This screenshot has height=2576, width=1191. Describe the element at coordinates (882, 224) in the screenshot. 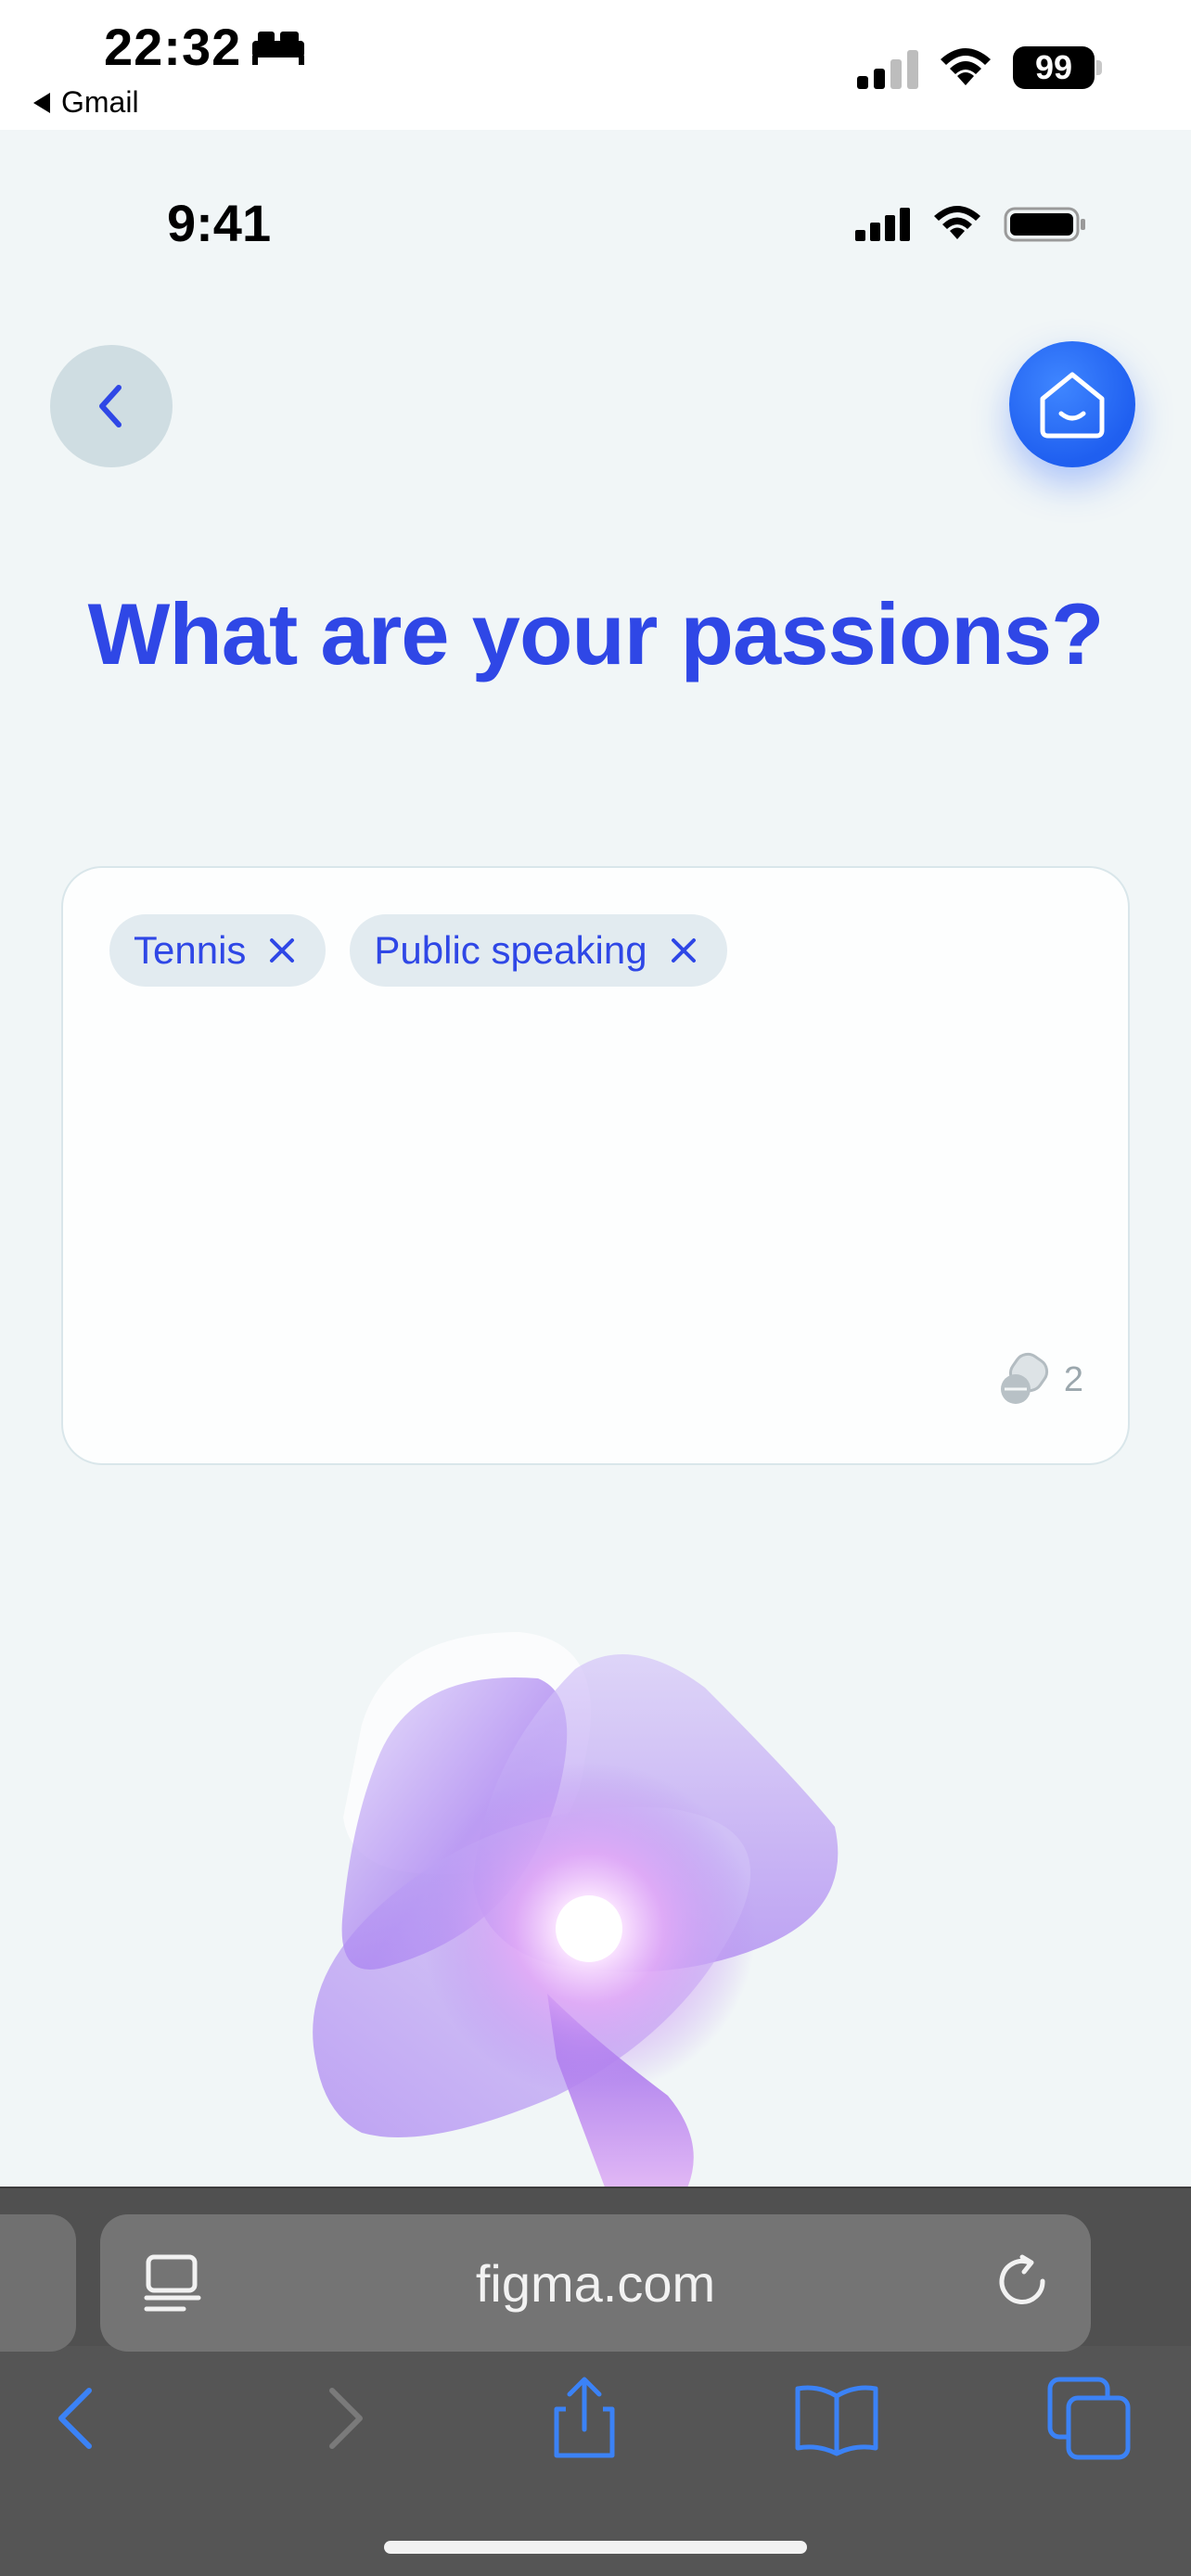

I see `app-signal-icon` at that location.